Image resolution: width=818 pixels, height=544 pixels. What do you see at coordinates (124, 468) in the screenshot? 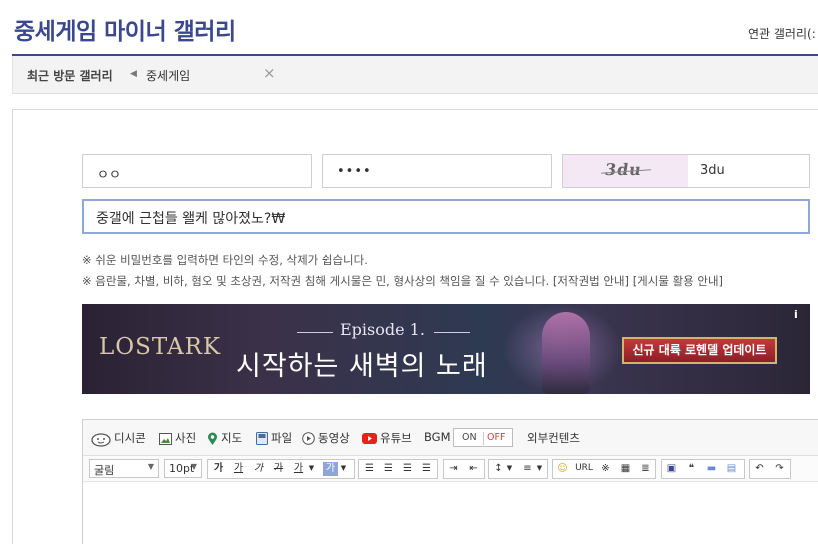
I see `font-family-select: 굴림 ▼` at bounding box center [124, 468].